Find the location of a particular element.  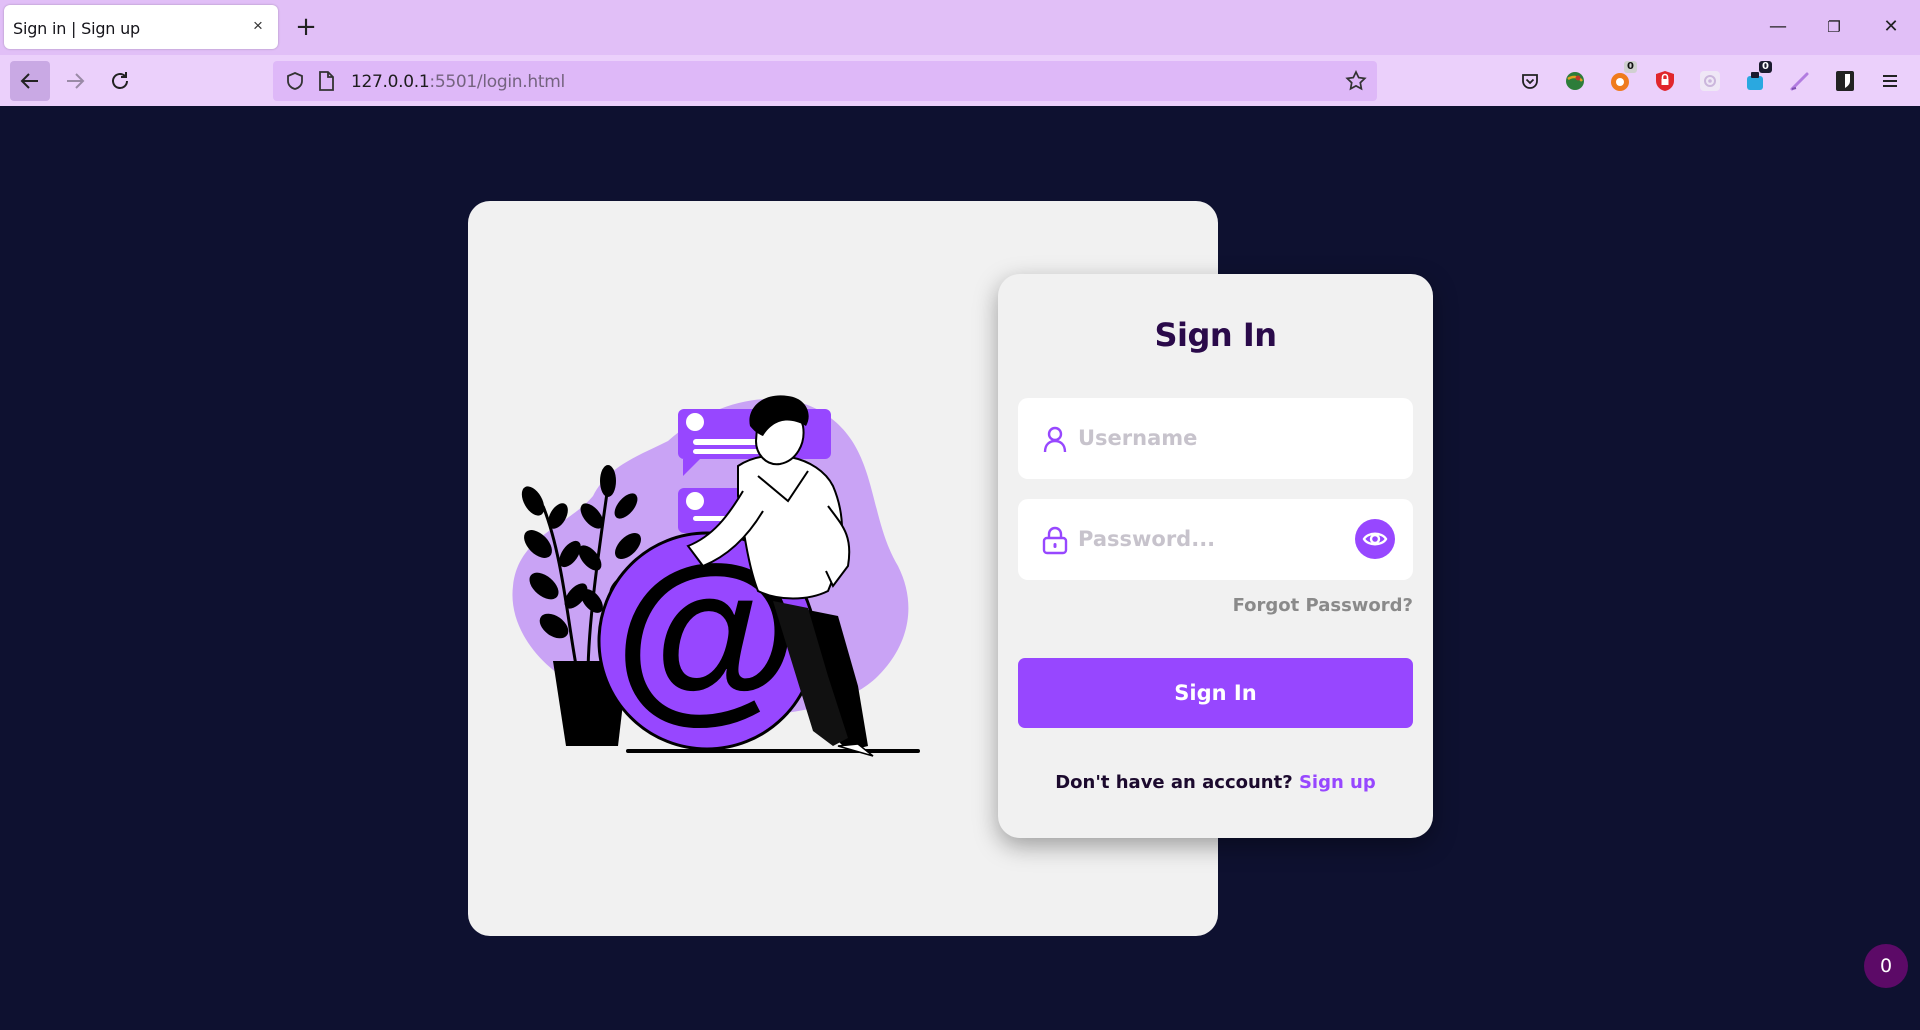

browser-tab-strip: Sign in | Sign up × + — ❐ ✕ is located at coordinates (960, 27).